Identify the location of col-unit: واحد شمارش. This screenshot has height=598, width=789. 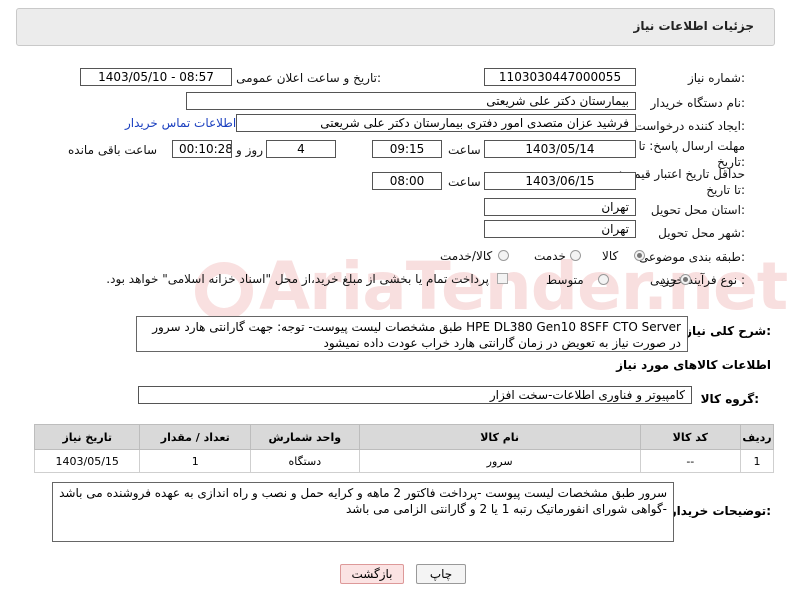
(305, 437).